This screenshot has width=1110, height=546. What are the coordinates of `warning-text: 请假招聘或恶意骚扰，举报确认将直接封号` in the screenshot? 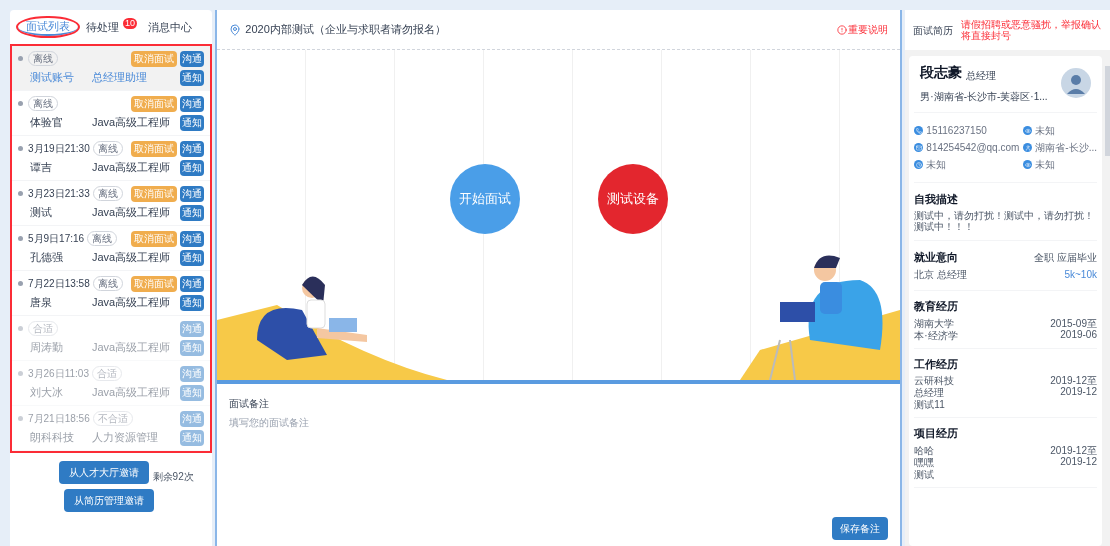 It's located at (1031, 30).